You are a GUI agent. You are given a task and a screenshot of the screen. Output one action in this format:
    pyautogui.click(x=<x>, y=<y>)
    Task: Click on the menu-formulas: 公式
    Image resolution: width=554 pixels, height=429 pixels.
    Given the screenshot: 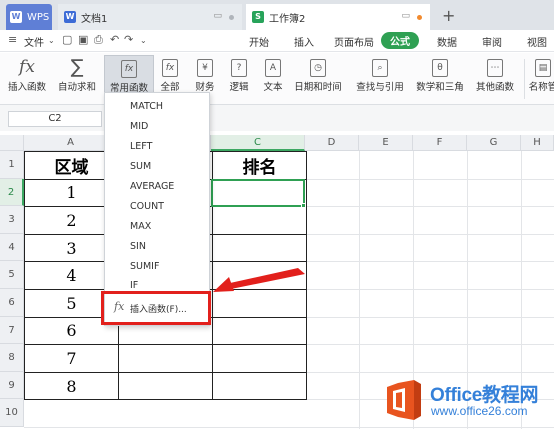 What is the action you would take?
    pyautogui.click(x=400, y=40)
    